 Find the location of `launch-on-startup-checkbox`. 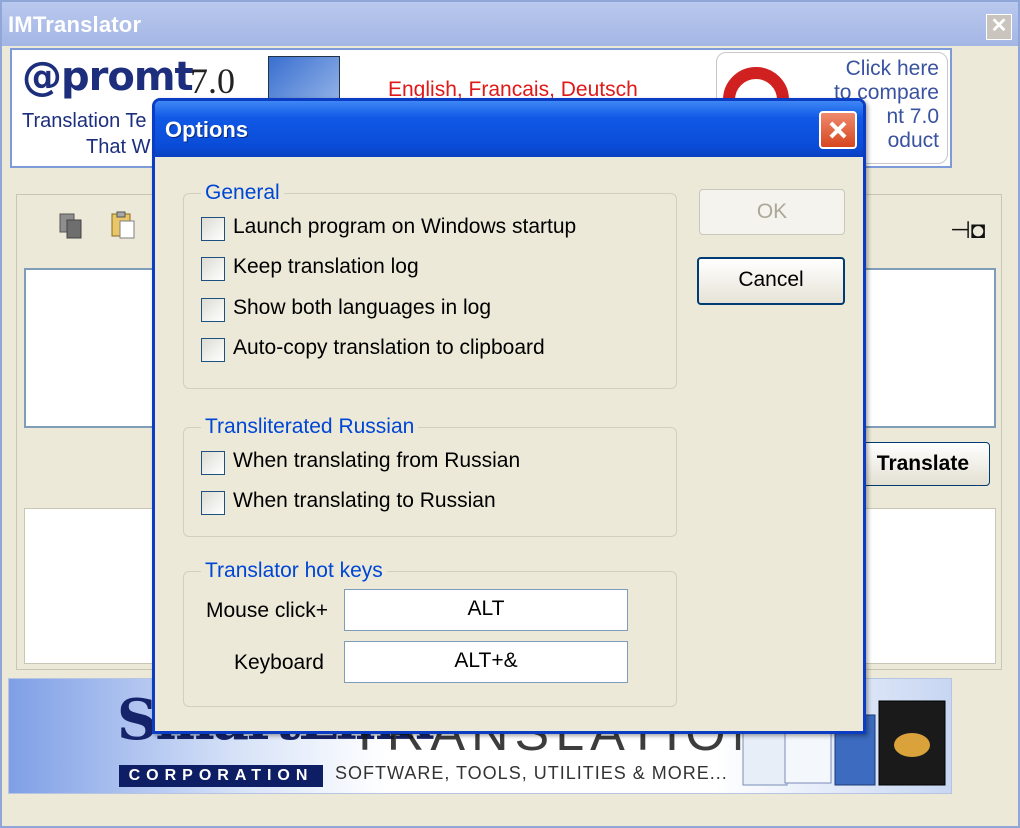

launch-on-startup-checkbox is located at coordinates (213, 229).